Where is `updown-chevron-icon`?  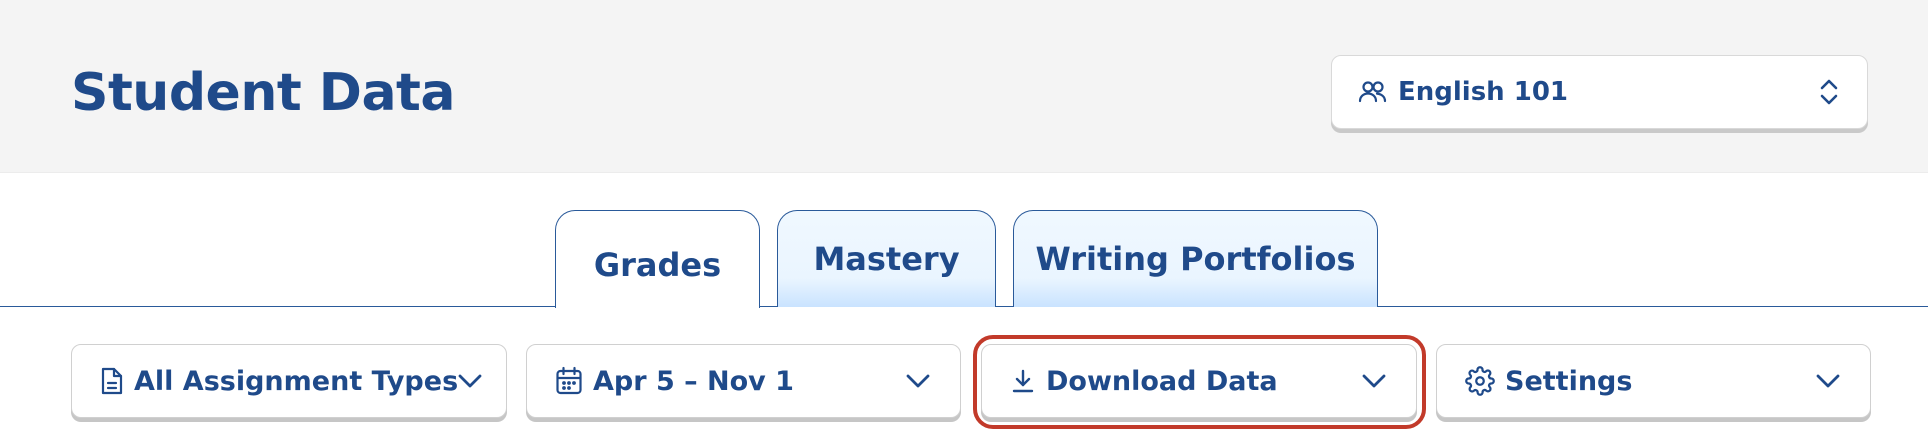
updown-chevron-icon is located at coordinates (1829, 92).